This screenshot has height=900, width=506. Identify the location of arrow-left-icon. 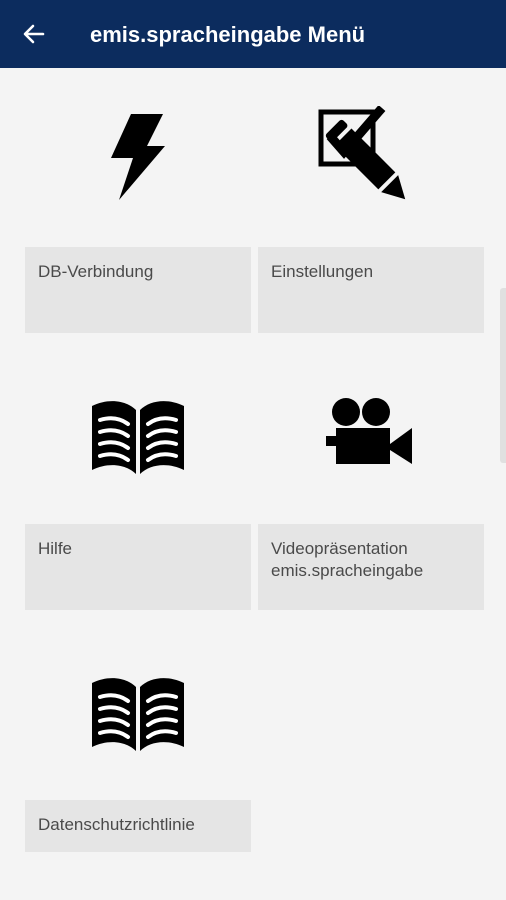
(34, 34).